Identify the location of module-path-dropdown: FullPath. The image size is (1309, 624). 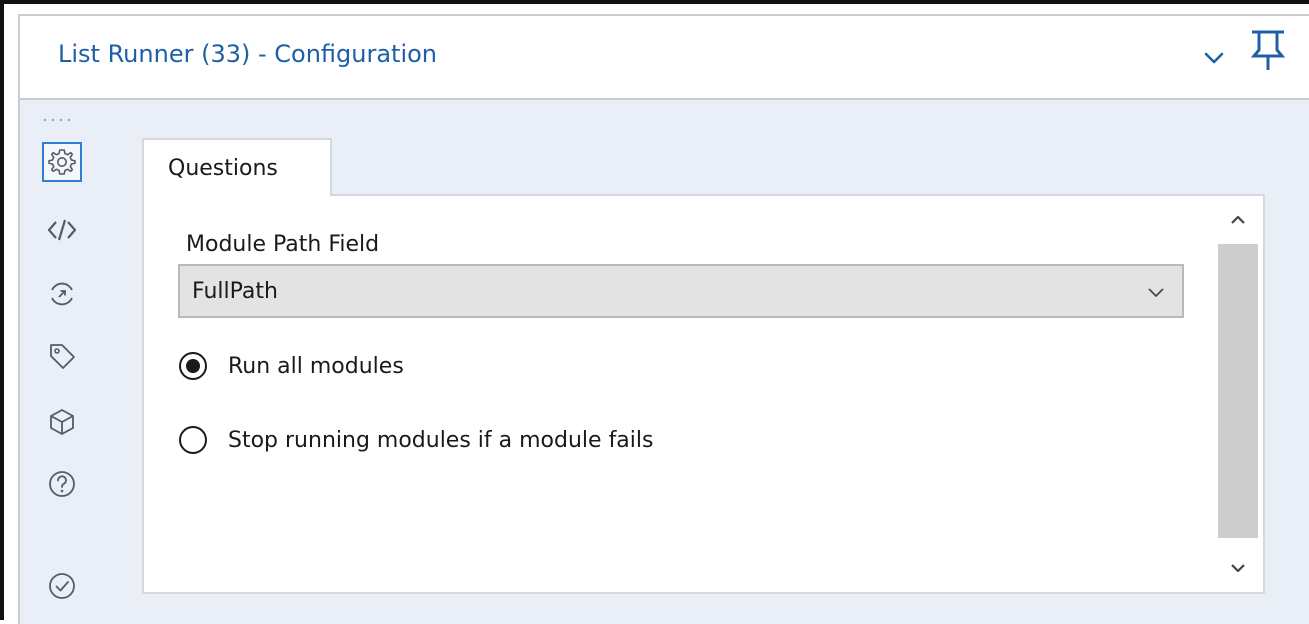
(681, 291).